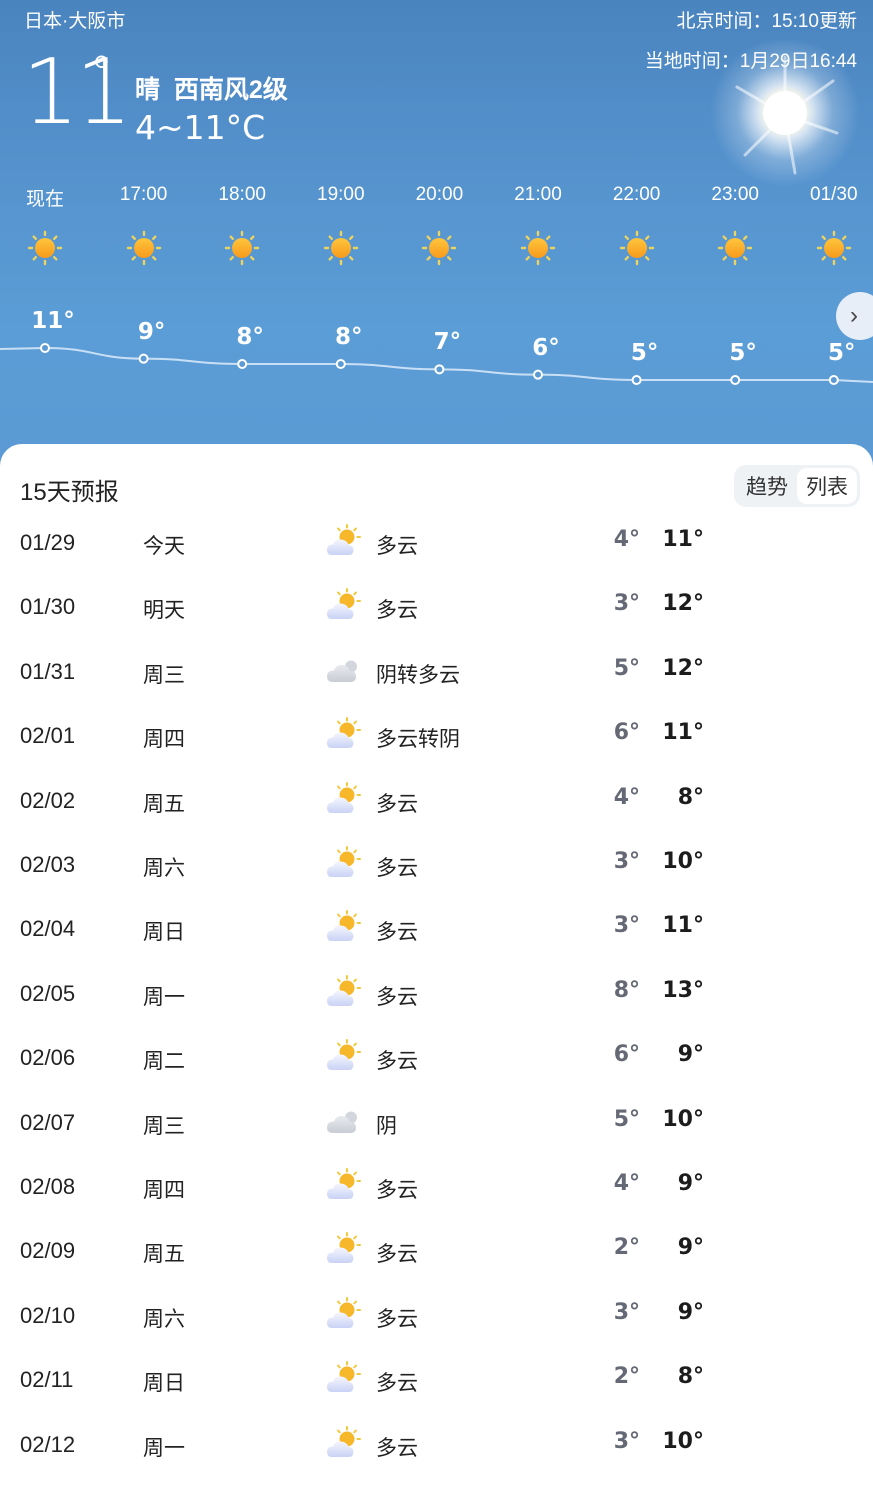  I want to click on toggle-trend: 趋势, so click(767, 486).